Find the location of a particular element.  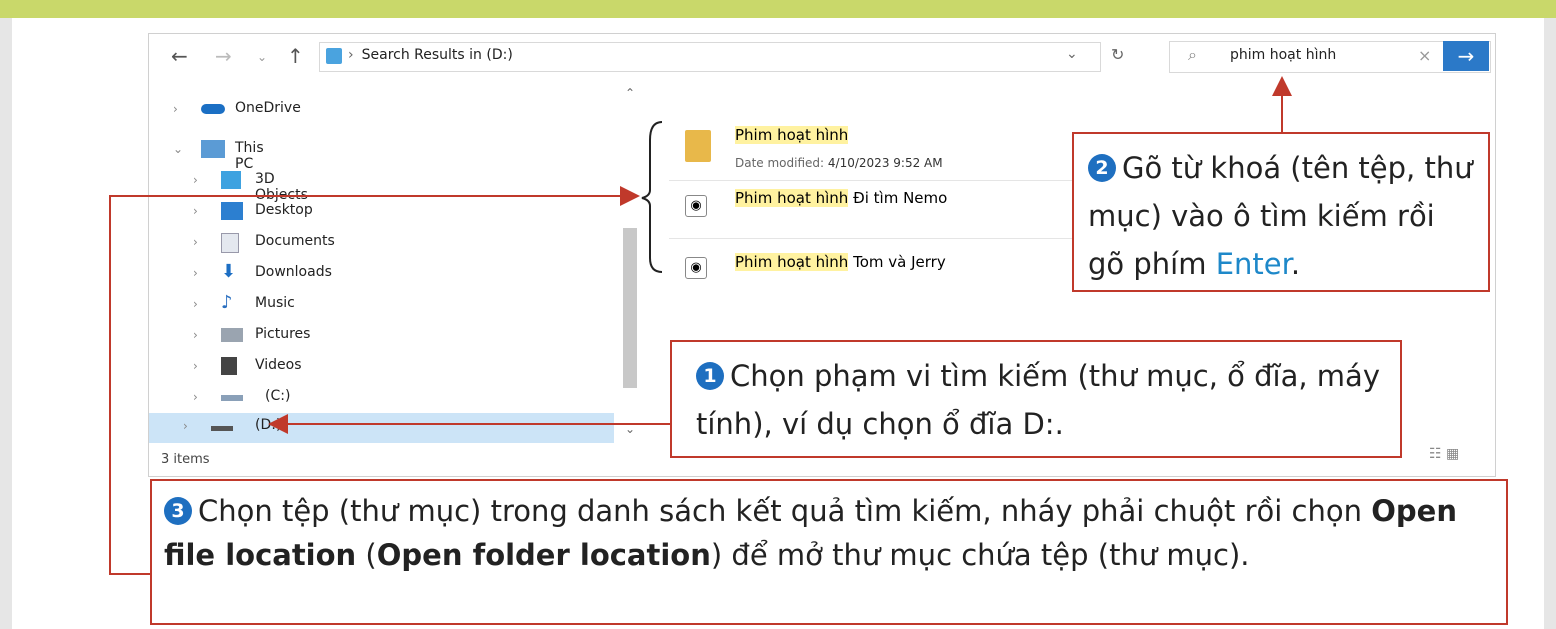

callout-punct: . is located at coordinates (1295, 264).